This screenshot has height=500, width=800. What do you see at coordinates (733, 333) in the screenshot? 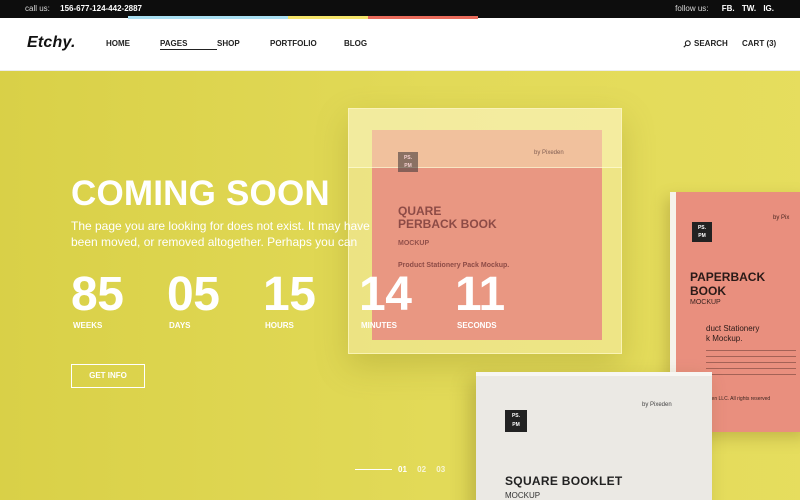
I see `red-book-desc: duct Stationery k Mockup.` at bounding box center [733, 333].